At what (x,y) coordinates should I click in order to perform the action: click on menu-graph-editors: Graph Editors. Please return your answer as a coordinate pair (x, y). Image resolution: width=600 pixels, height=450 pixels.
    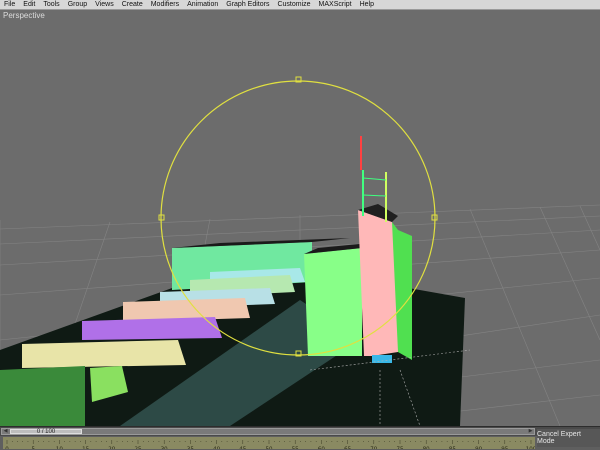
    Looking at the image, I should click on (247, 4).